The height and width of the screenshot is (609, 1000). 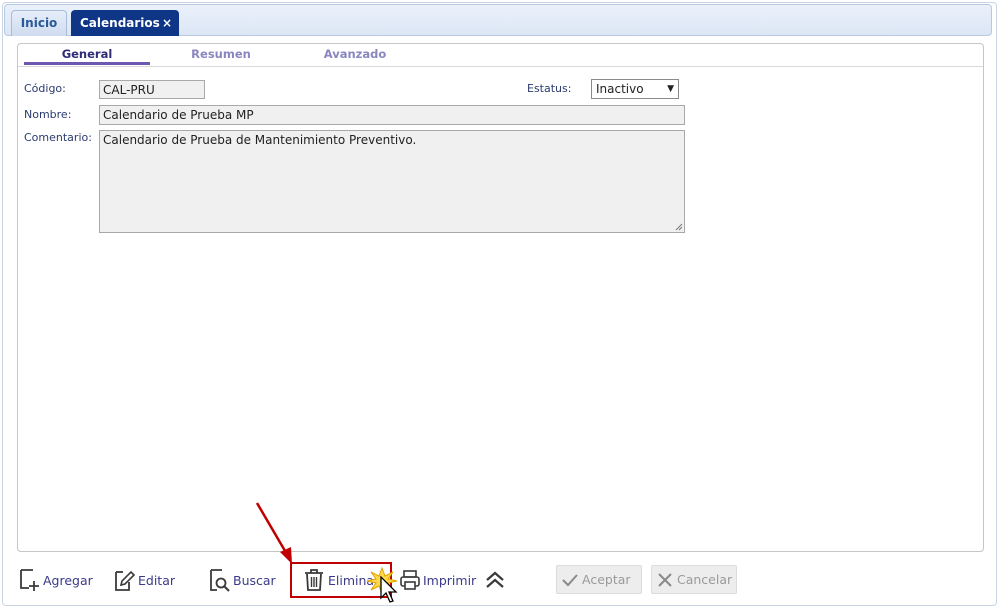 I want to click on dropdown-caret-icon: ▼, so click(x=670, y=89).